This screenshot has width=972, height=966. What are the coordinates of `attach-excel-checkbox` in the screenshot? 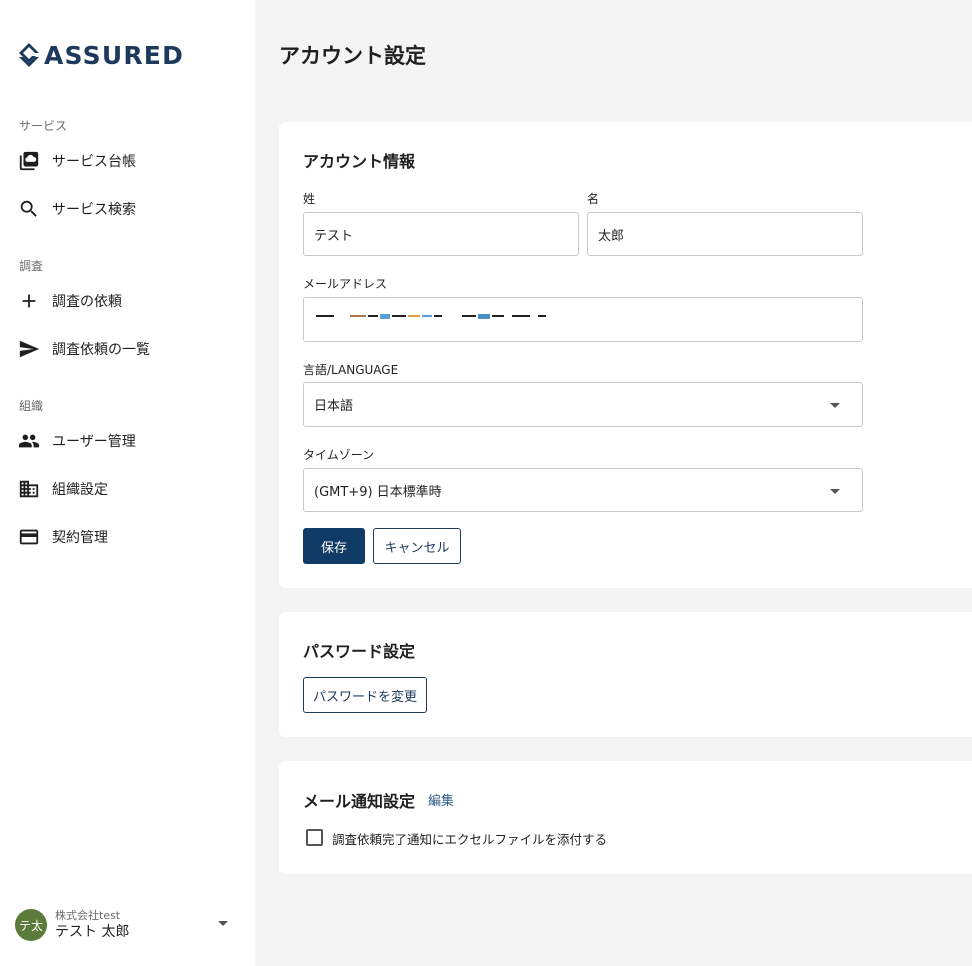 It's located at (314, 837).